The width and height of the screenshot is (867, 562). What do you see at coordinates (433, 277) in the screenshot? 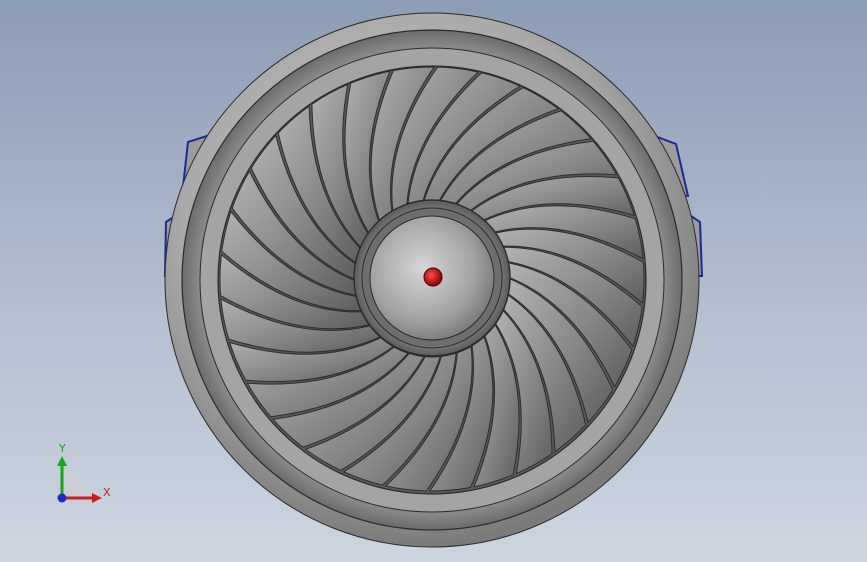
I see `spinner-tip` at bounding box center [433, 277].